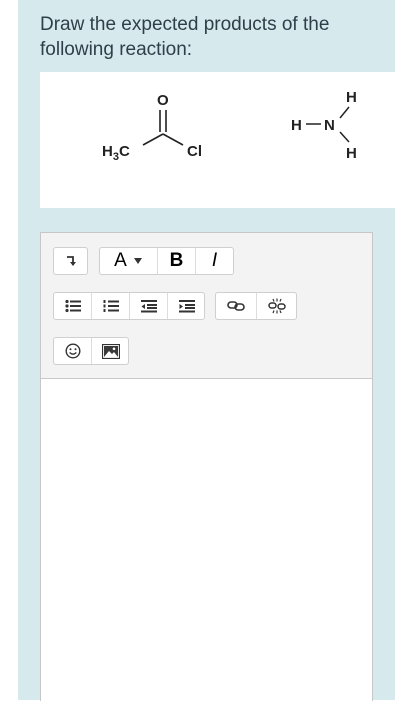 This screenshot has height=701, width=413. I want to click on ordered-list-button, so click(110, 306).